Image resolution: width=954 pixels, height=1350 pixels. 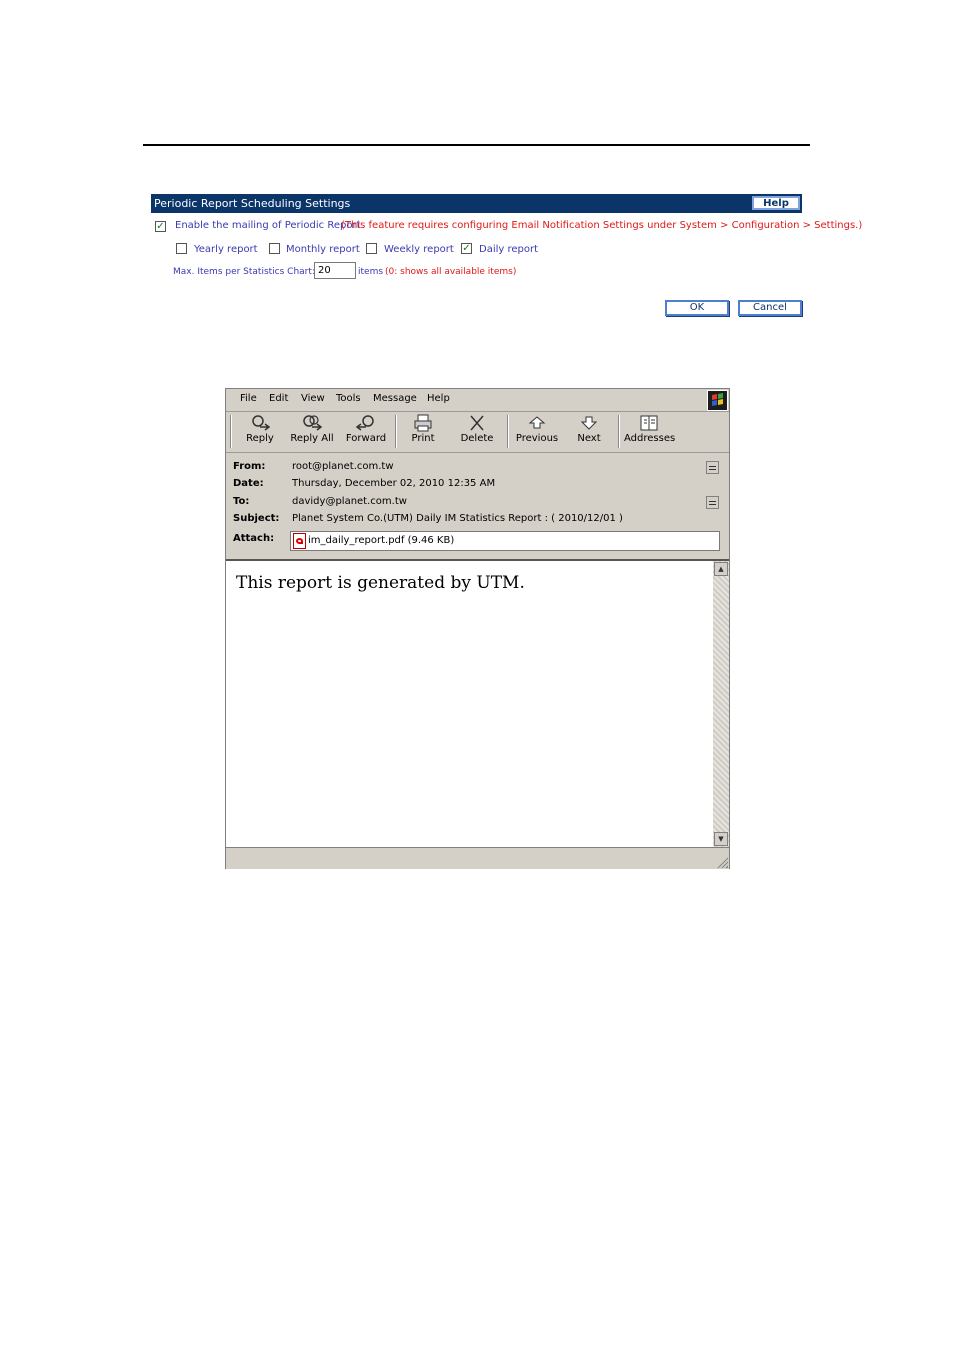 What do you see at coordinates (697, 308) in the screenshot?
I see `ok-button: OK` at bounding box center [697, 308].